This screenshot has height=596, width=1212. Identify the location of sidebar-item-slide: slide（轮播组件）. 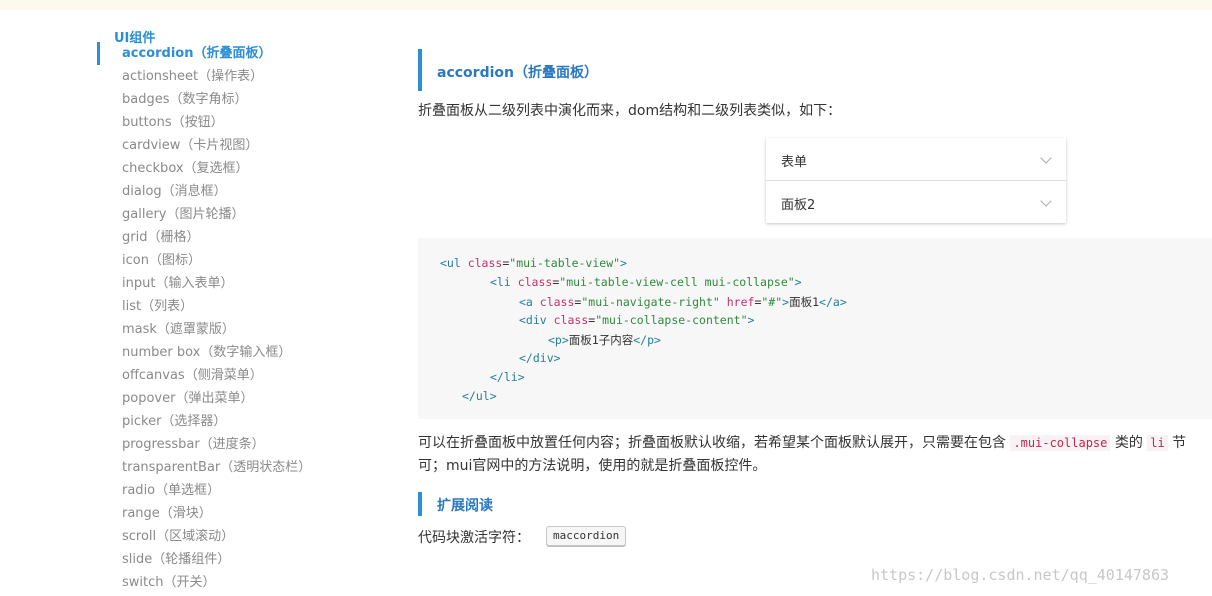
(204, 559).